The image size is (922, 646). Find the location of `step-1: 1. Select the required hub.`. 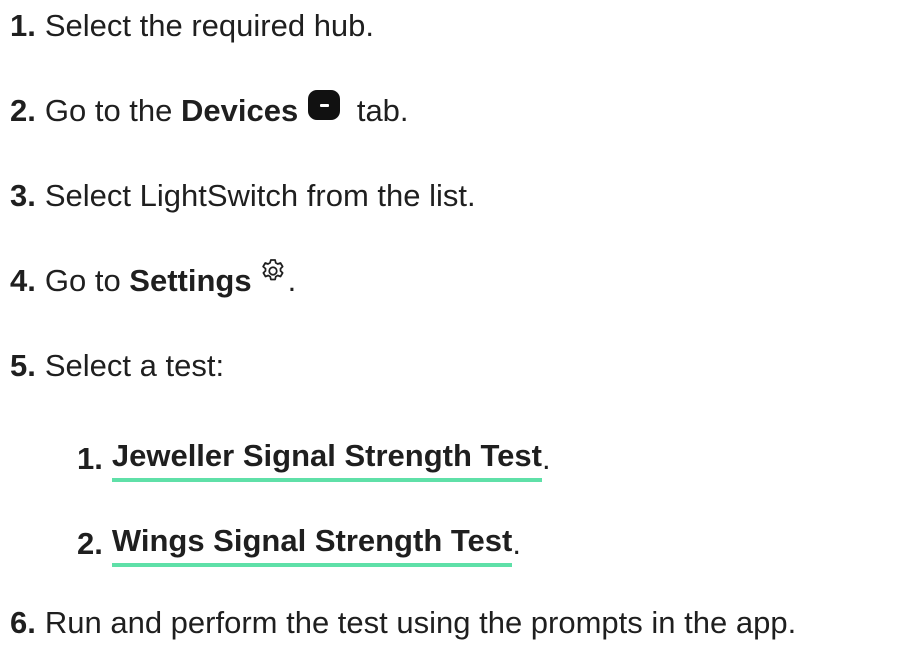

step-1: 1. Select the required hub. is located at coordinates (192, 26).